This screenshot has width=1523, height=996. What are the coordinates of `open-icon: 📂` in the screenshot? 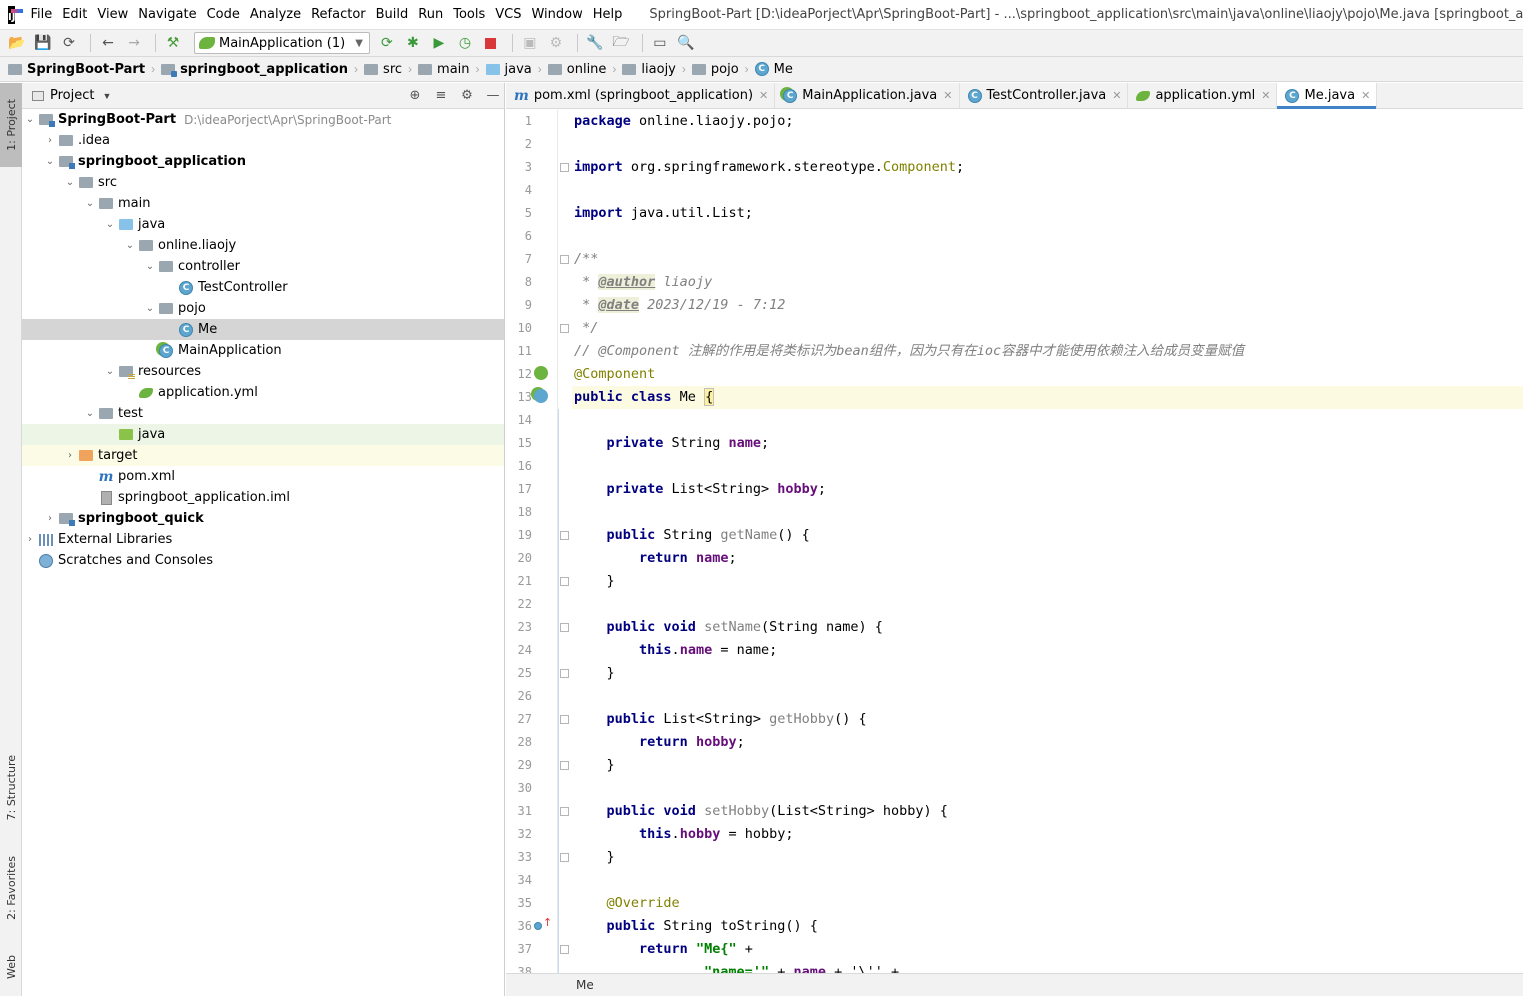 It's located at (17, 43).